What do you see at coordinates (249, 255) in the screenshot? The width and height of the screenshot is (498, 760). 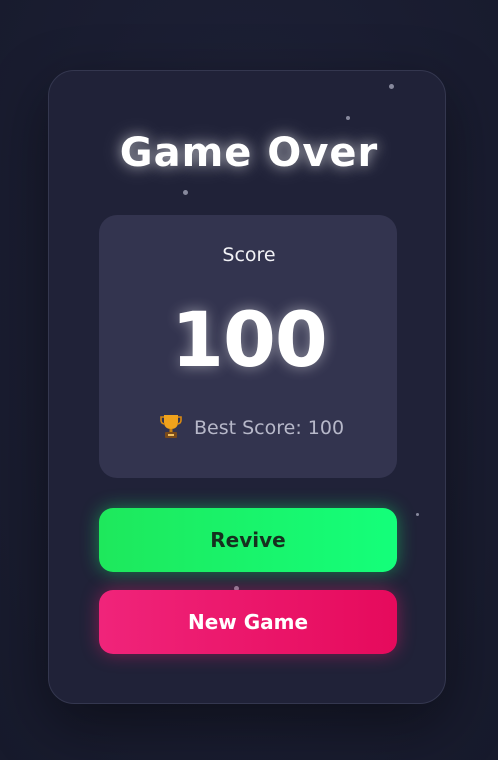 I see `score-label: Score` at bounding box center [249, 255].